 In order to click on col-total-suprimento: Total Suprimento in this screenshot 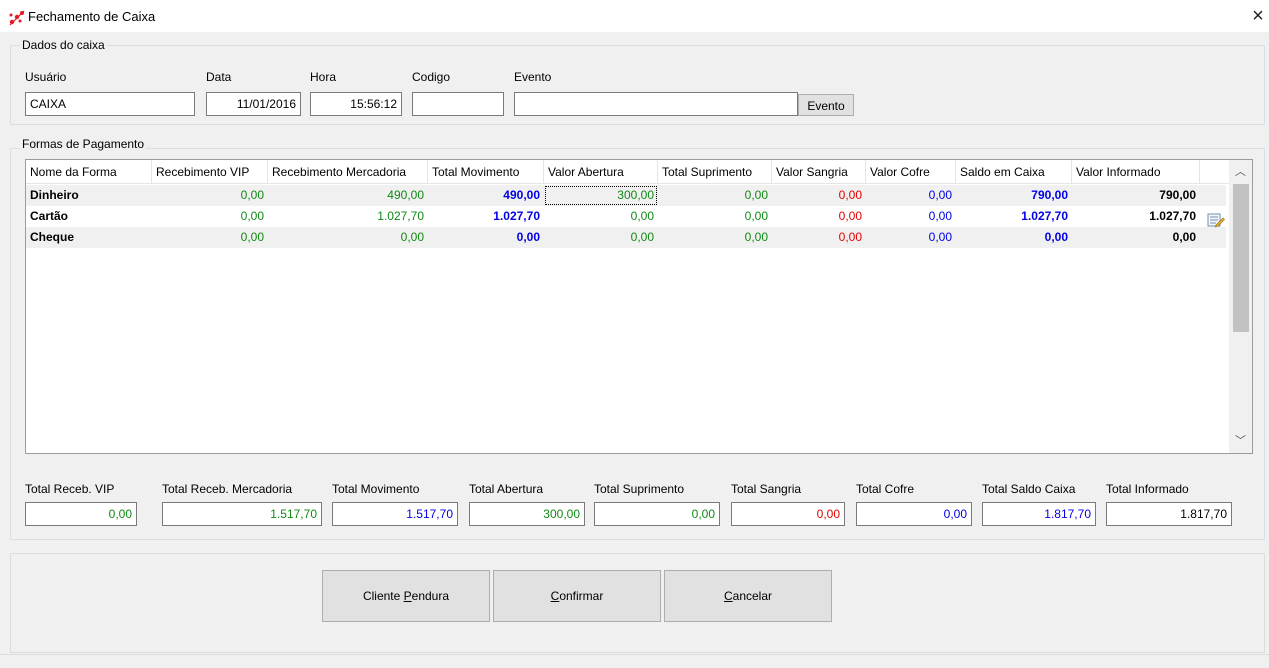, I will do `click(715, 172)`.